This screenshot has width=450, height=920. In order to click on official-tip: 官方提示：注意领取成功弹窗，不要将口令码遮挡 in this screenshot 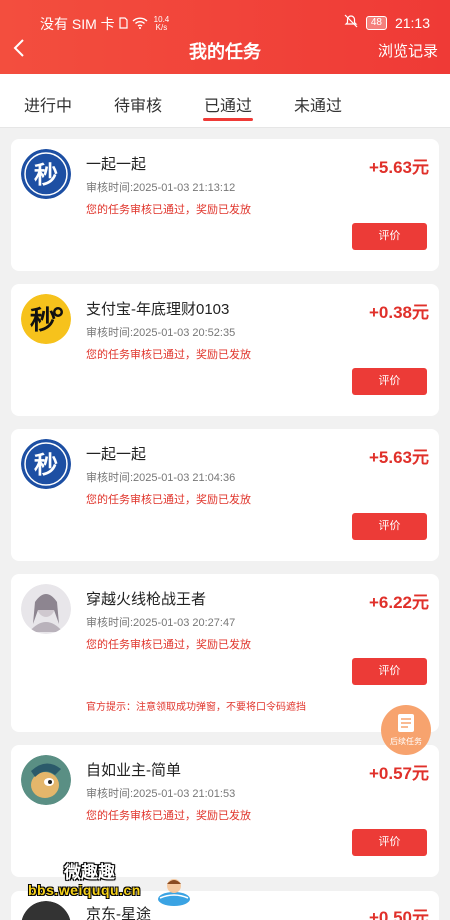, I will do `click(196, 707)`.